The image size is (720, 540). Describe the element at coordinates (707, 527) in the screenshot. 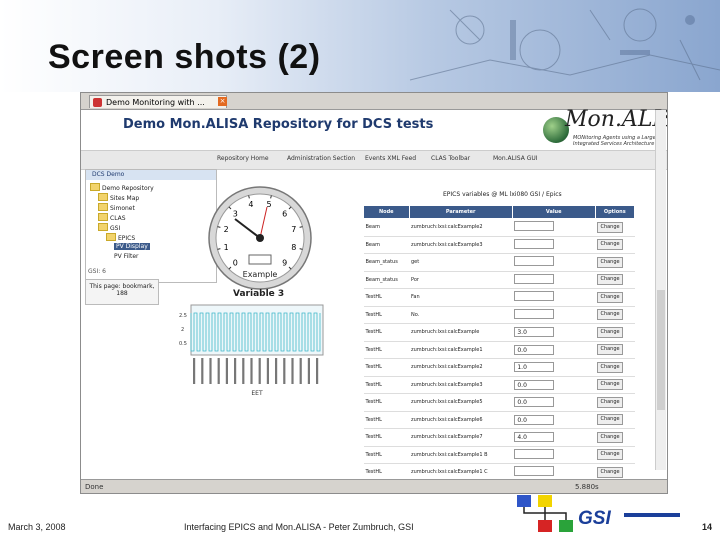

I see `page-number: 14` at that location.